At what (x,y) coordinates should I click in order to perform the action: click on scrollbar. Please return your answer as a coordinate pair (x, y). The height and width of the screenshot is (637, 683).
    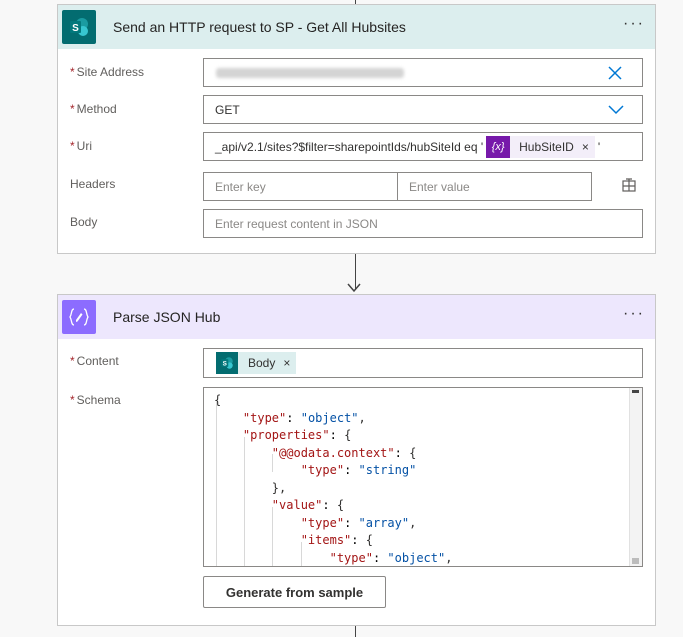
    Looking at the image, I should click on (635, 477).